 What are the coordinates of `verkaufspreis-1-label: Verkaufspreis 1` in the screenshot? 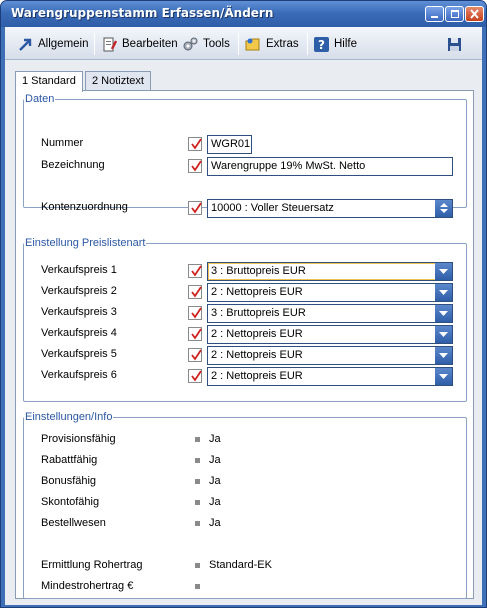 It's located at (79, 270).